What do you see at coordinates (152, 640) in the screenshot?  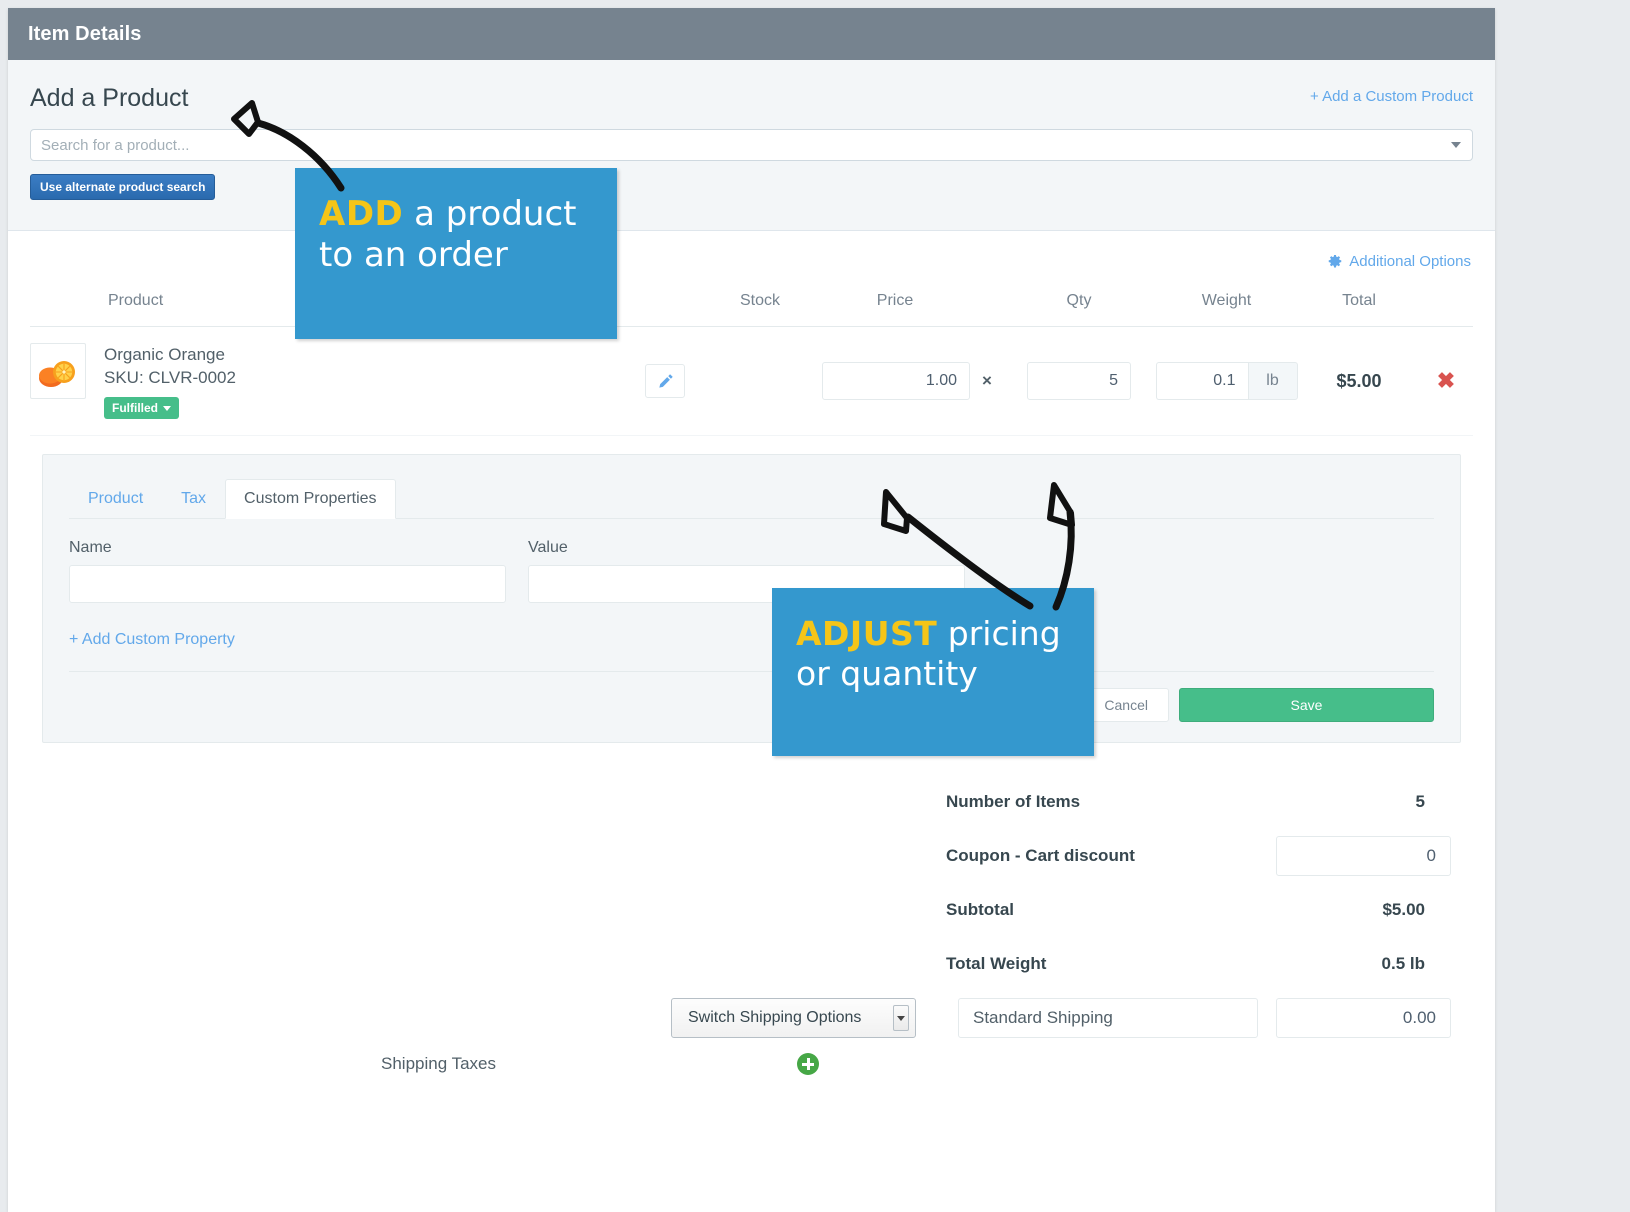 I see `add-custom-property-link: + Add Custom Property` at bounding box center [152, 640].